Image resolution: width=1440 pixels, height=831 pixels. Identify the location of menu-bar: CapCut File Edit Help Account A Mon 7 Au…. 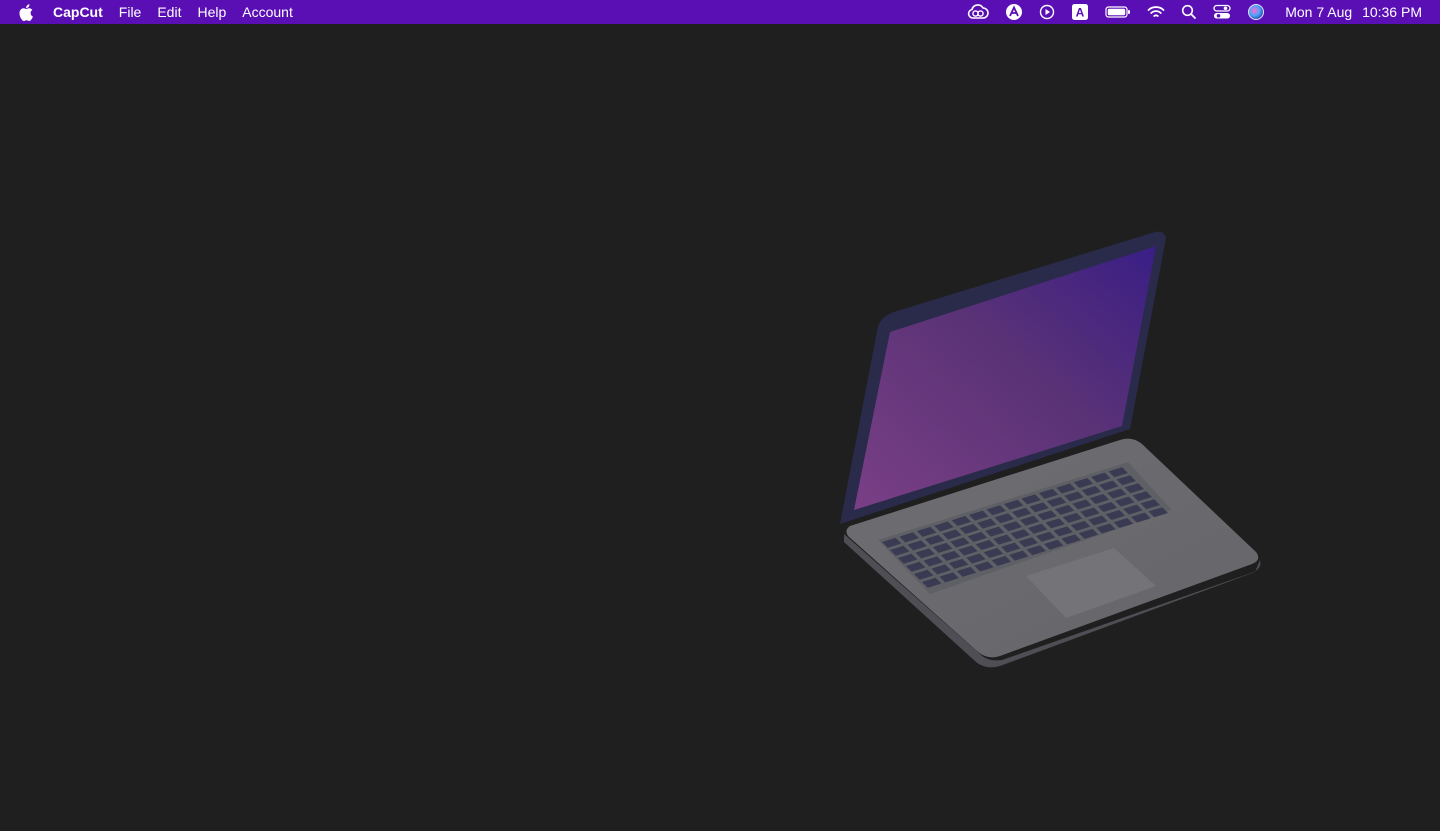
(720, 12).